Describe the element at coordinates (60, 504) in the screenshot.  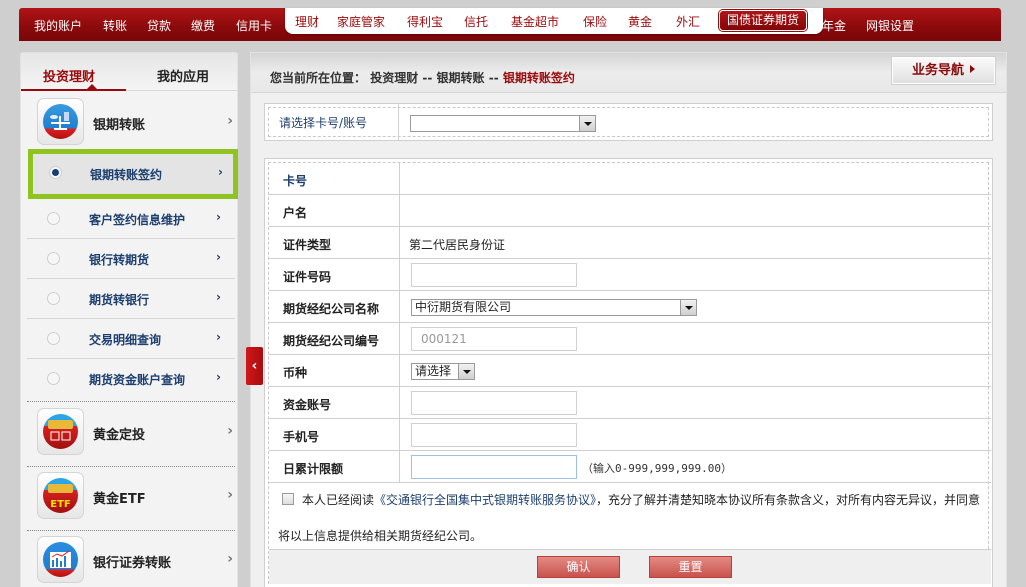
I see `svg-text: ETF` at that location.